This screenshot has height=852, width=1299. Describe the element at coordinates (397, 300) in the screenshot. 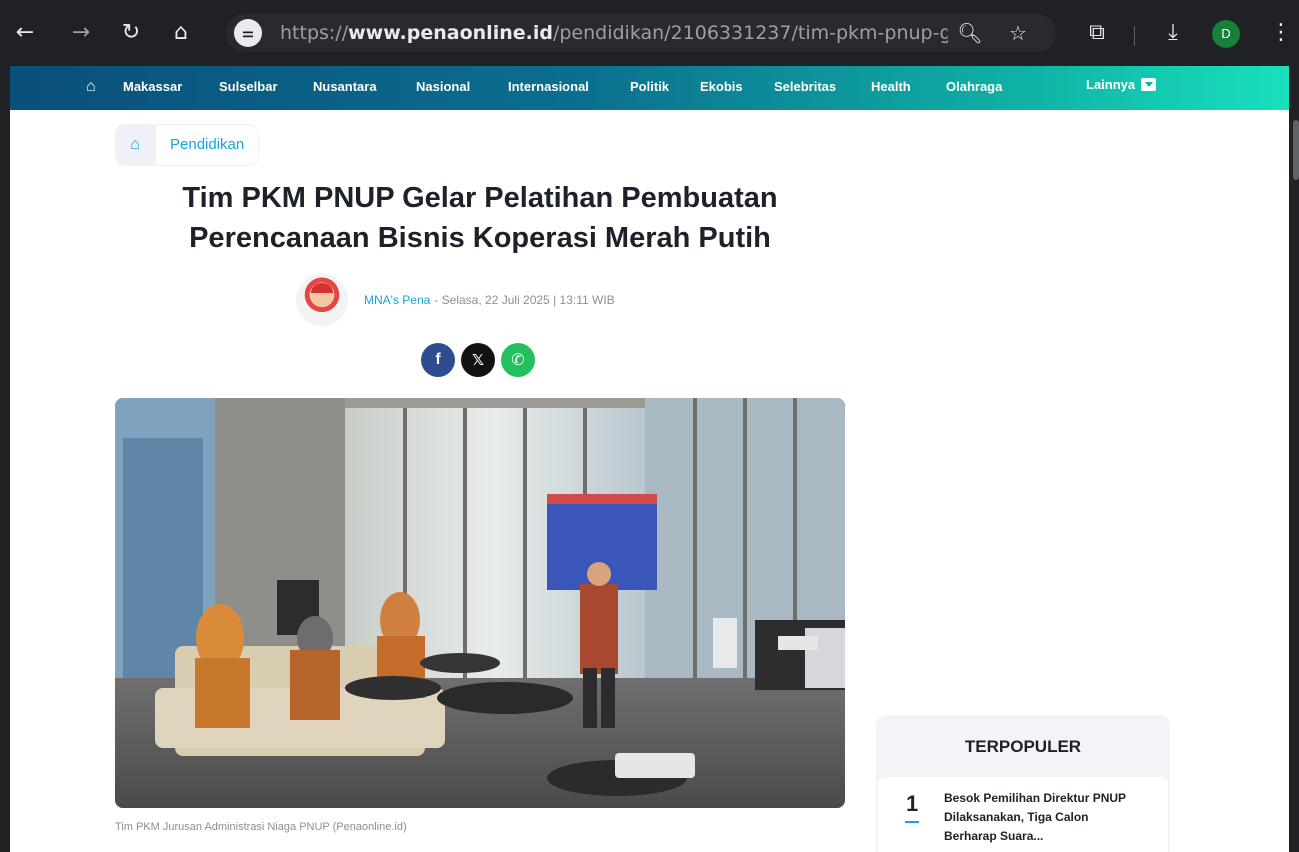

I see `author-name: MNA's Pena` at that location.